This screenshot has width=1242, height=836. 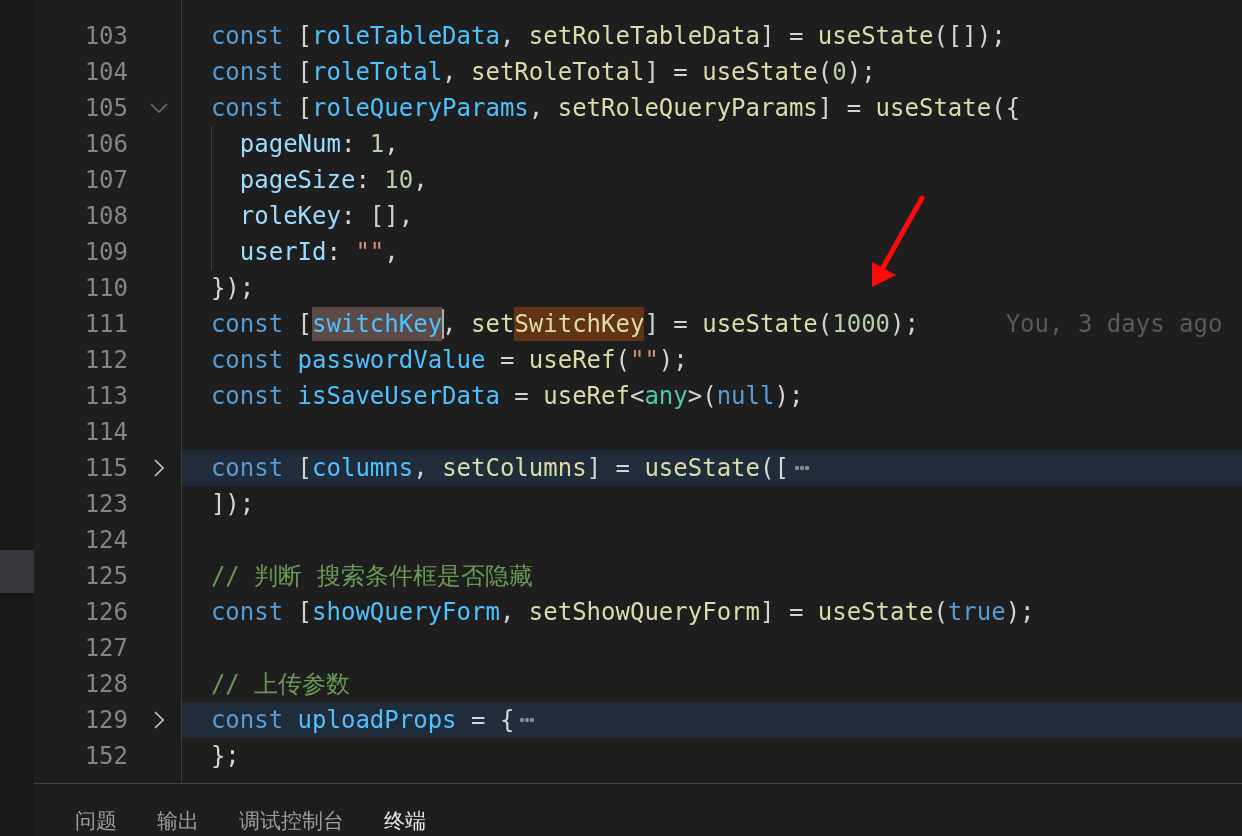 I want to click on line-number: 128, so click(x=105, y=684).